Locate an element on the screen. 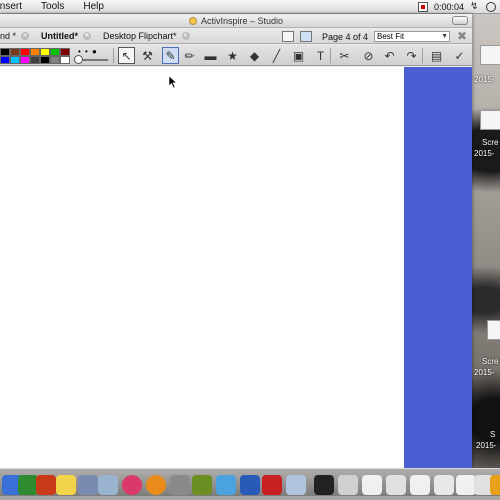  ibooks-icon is located at coordinates (156, 485).